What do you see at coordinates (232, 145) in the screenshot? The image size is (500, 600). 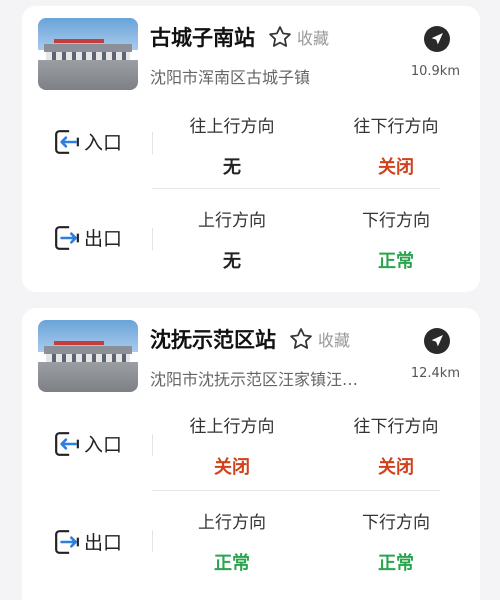 I see `entrance-up-column: 往上行方向 无` at bounding box center [232, 145].